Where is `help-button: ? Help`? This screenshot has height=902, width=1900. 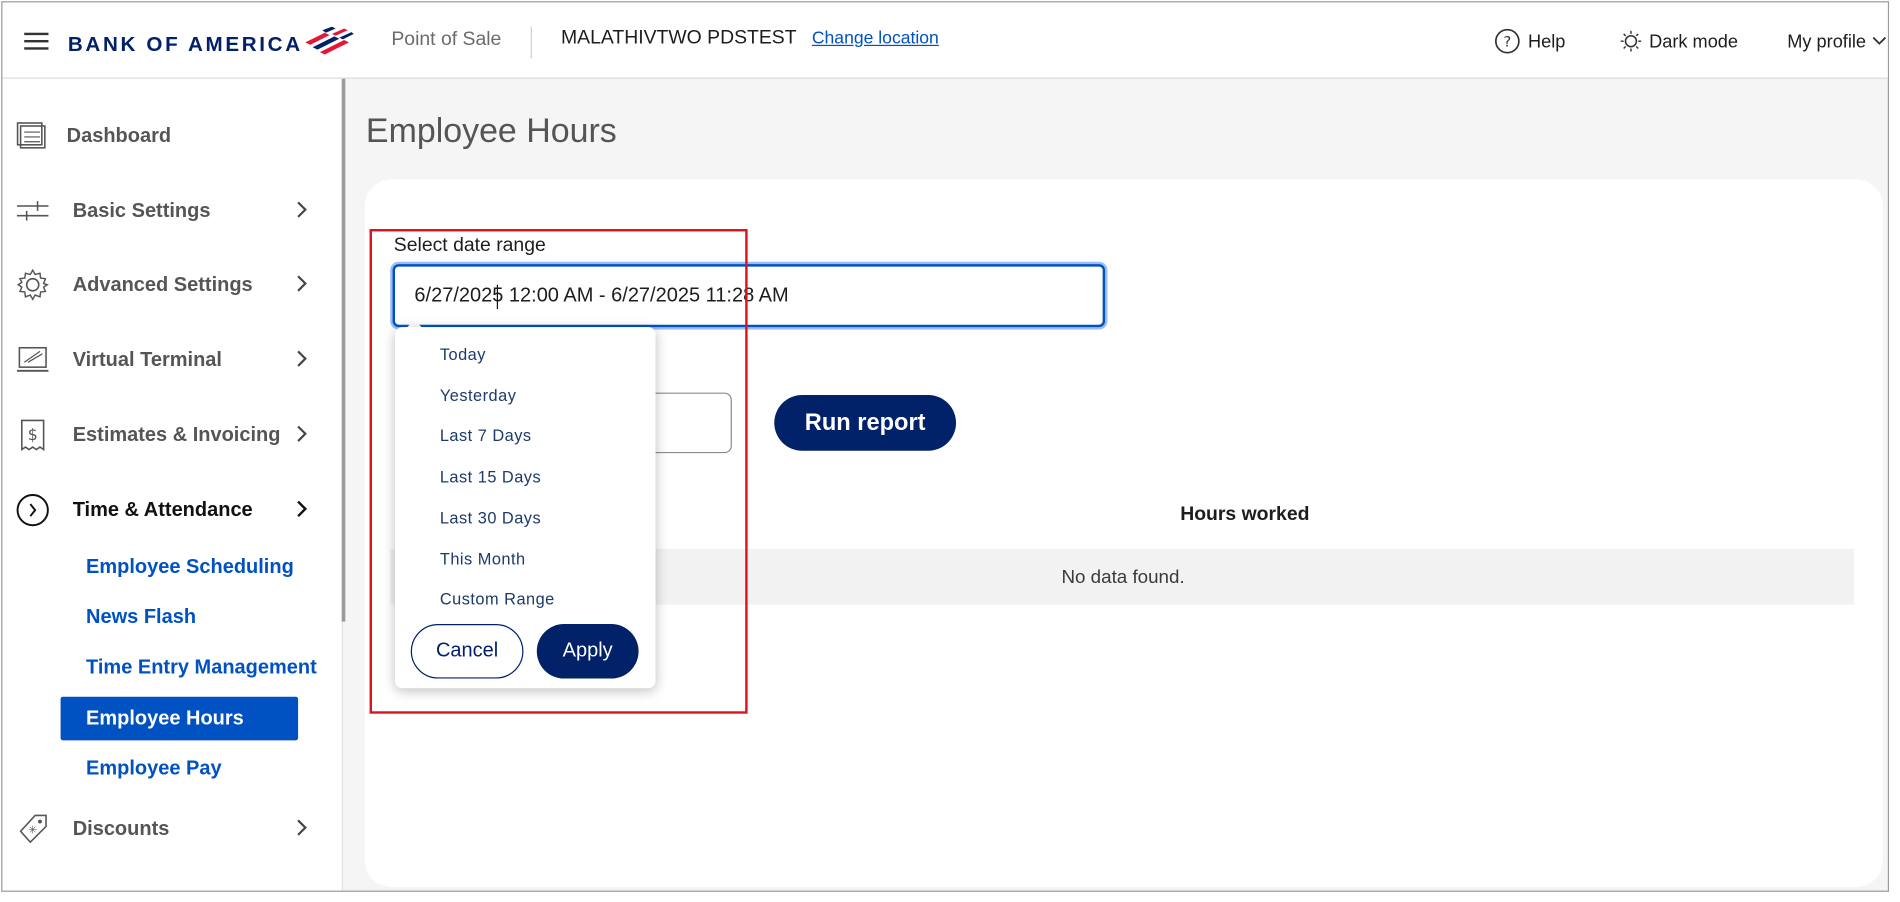 help-button: ? Help is located at coordinates (1529, 41).